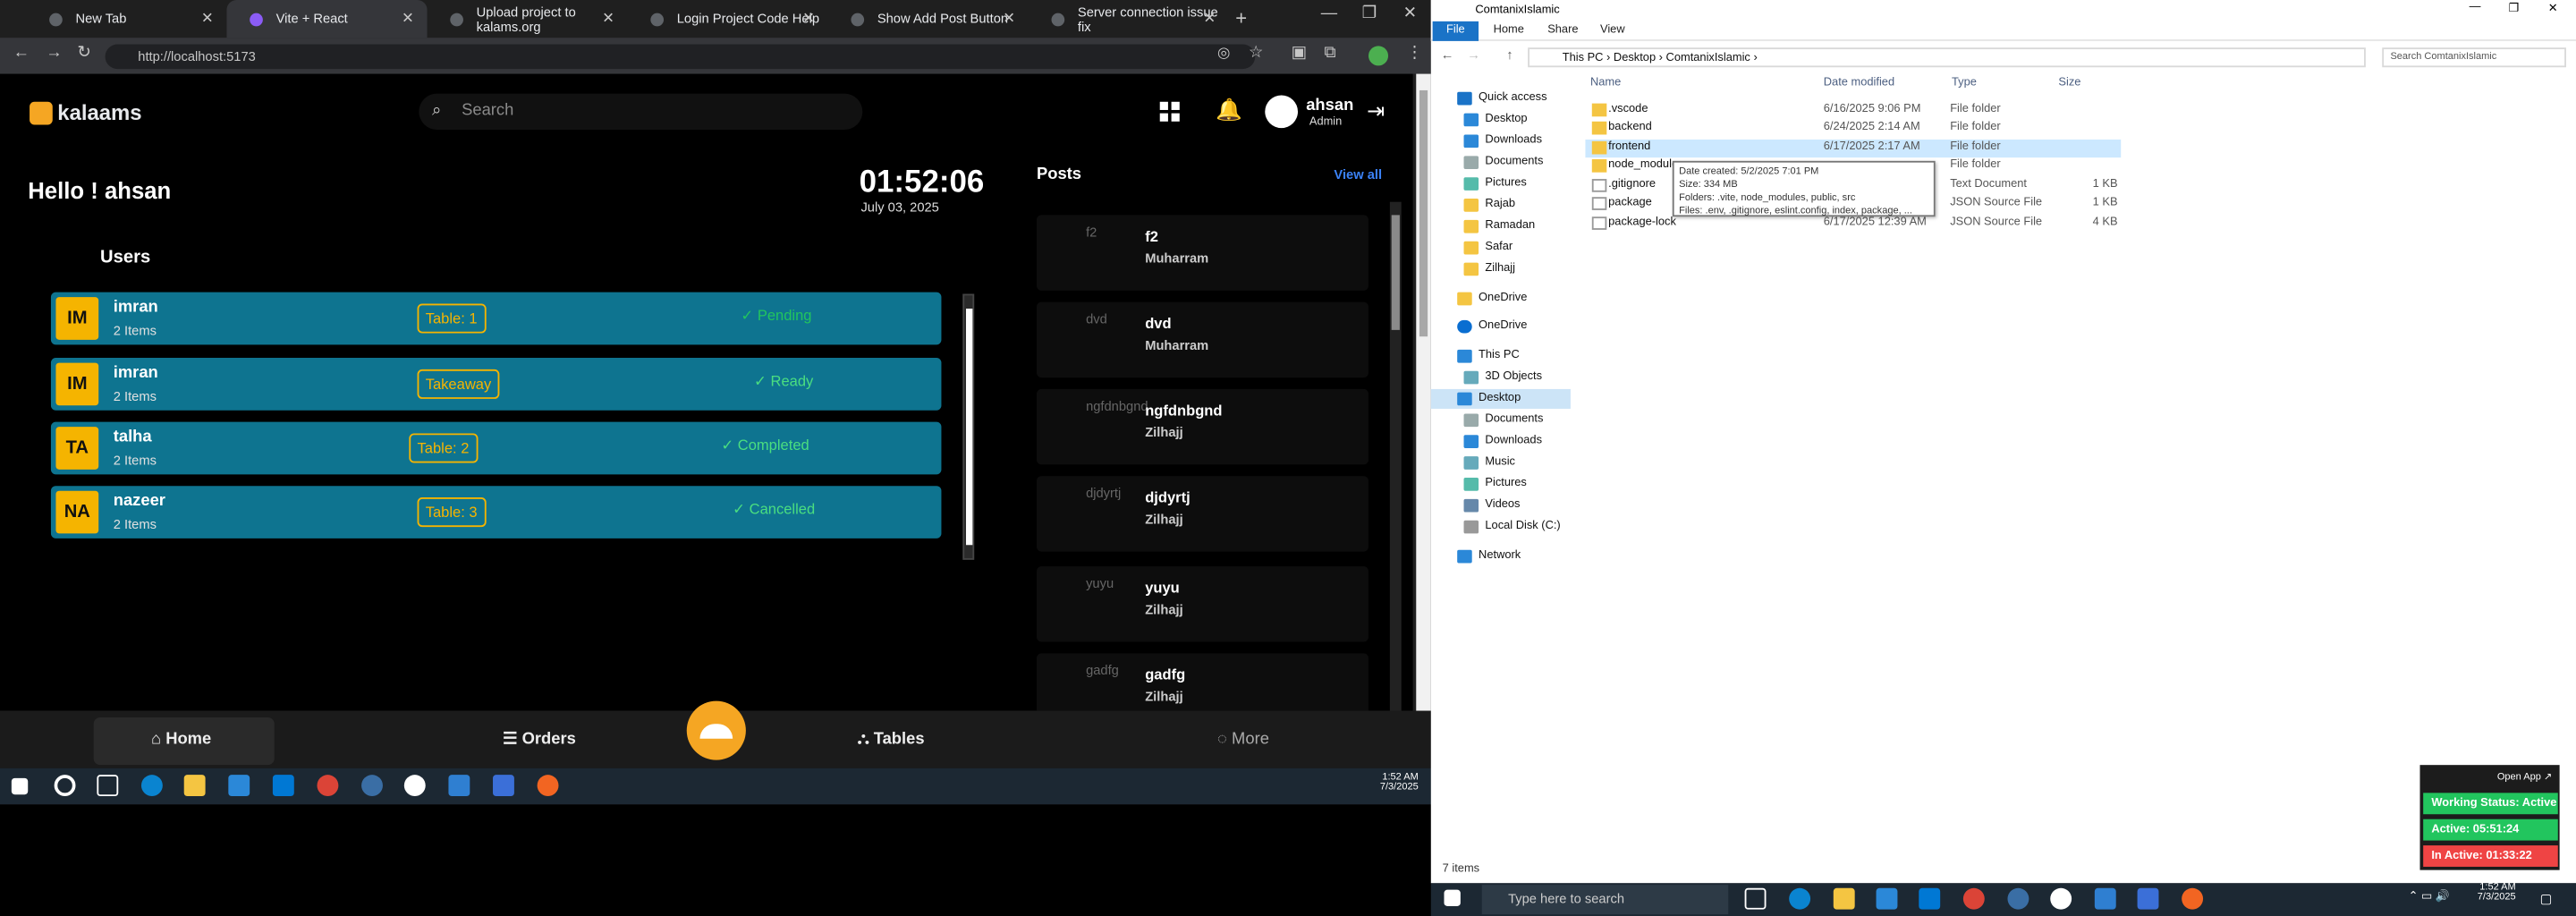 This screenshot has width=2576, height=916. I want to click on sidebar-item-onedrive-cloud: OneDrive, so click(1512, 326).